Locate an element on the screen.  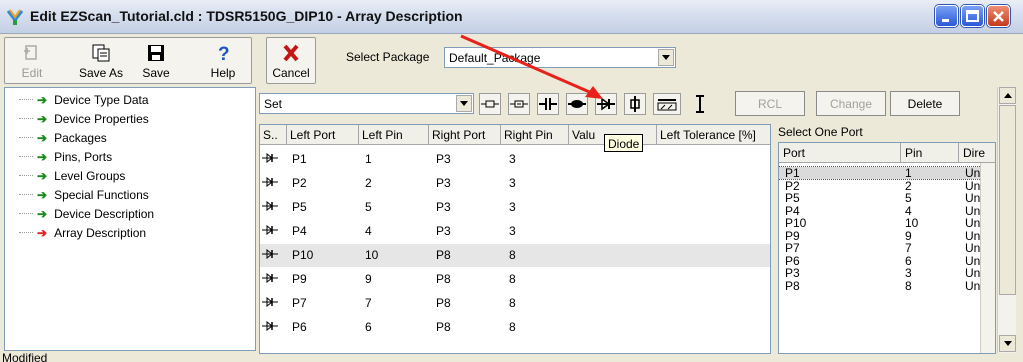
list-item: P5 5 Unk is located at coordinates (887, 198).